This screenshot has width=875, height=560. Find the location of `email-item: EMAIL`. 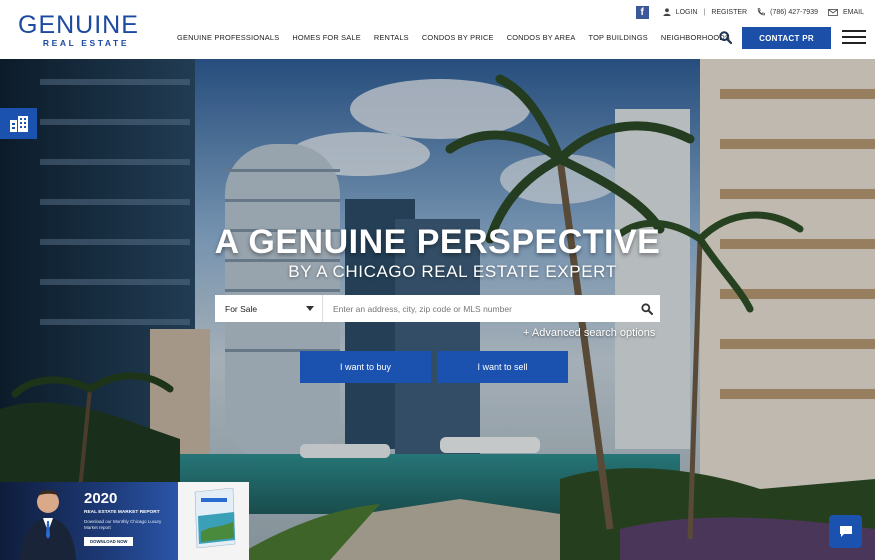

email-item: EMAIL is located at coordinates (846, 12).